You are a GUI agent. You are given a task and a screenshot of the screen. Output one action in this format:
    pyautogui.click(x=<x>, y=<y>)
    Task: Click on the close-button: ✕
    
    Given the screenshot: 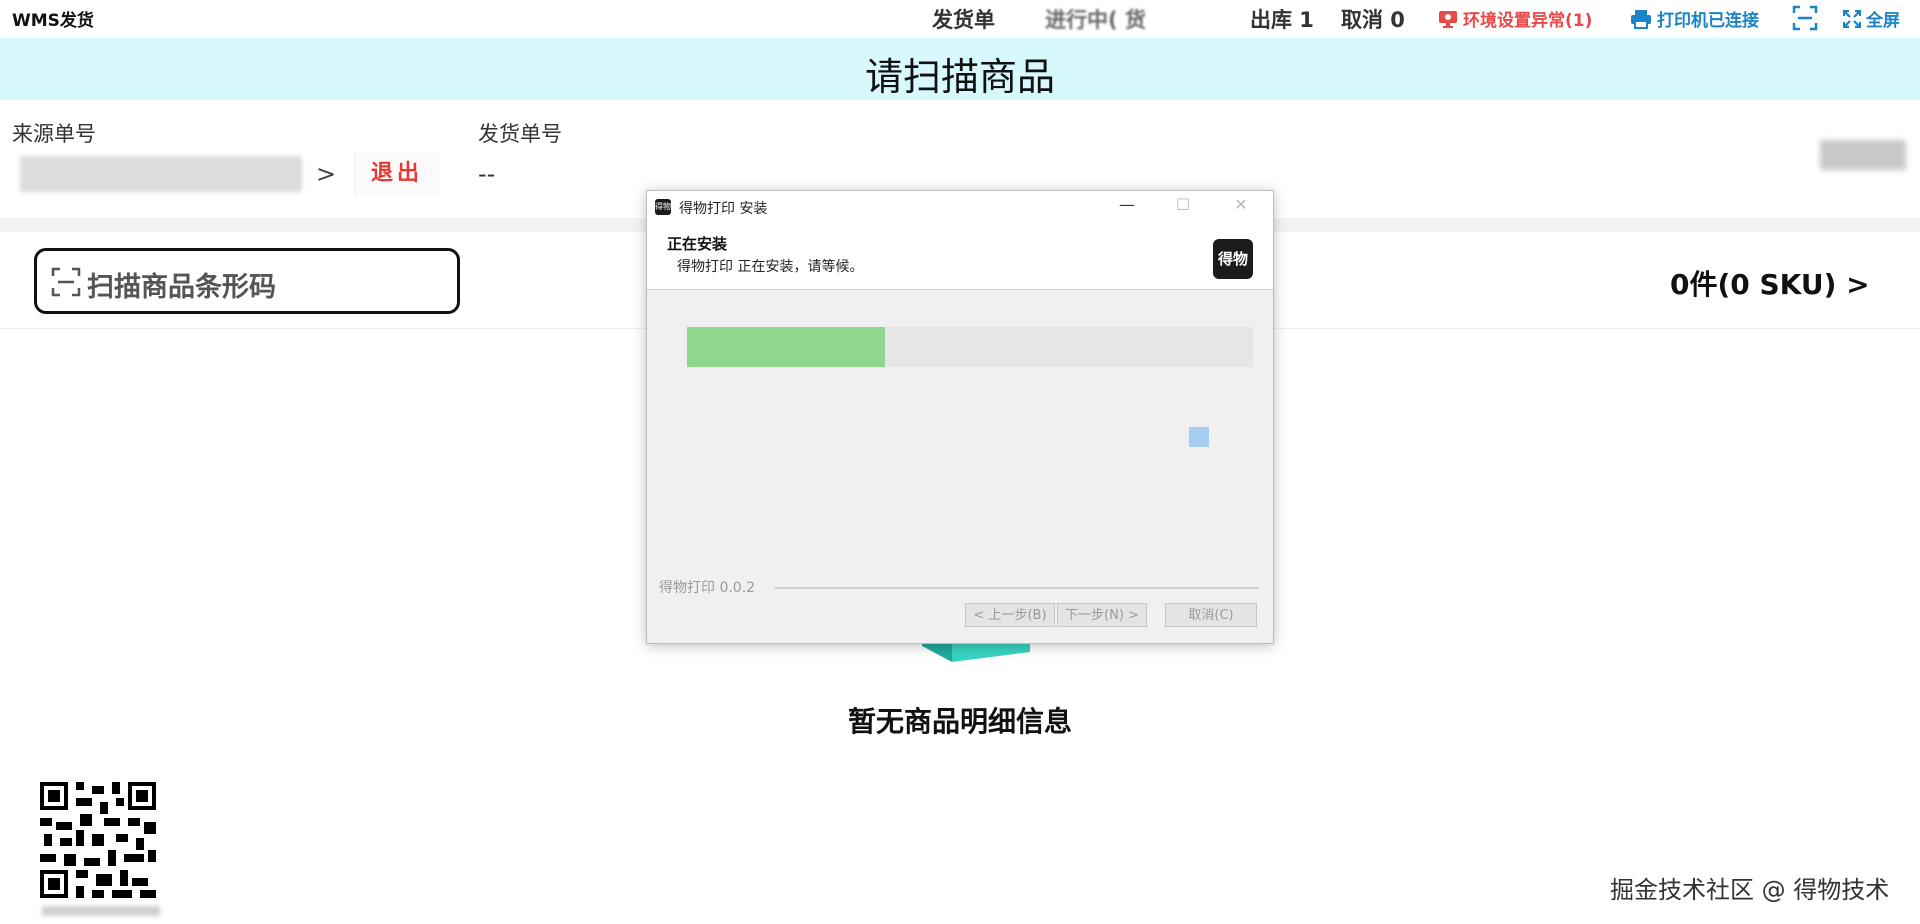 What is the action you would take?
    pyautogui.click(x=1241, y=204)
    